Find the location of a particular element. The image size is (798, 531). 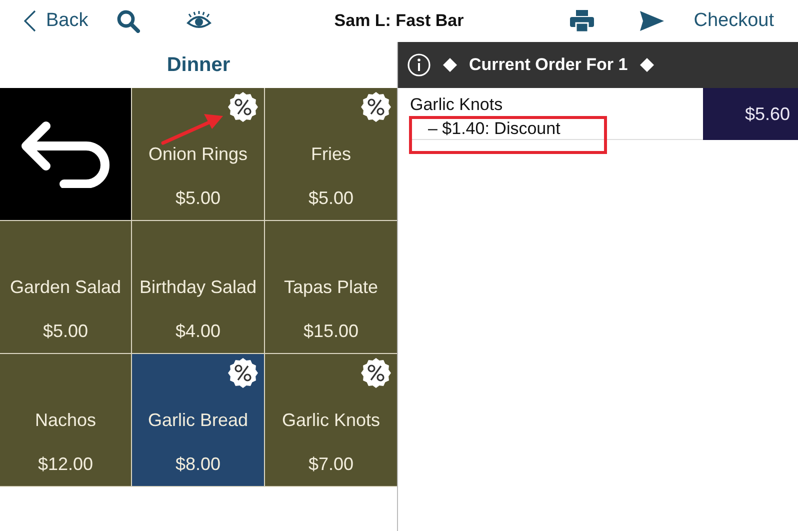

item-price: $8.00 is located at coordinates (198, 464).